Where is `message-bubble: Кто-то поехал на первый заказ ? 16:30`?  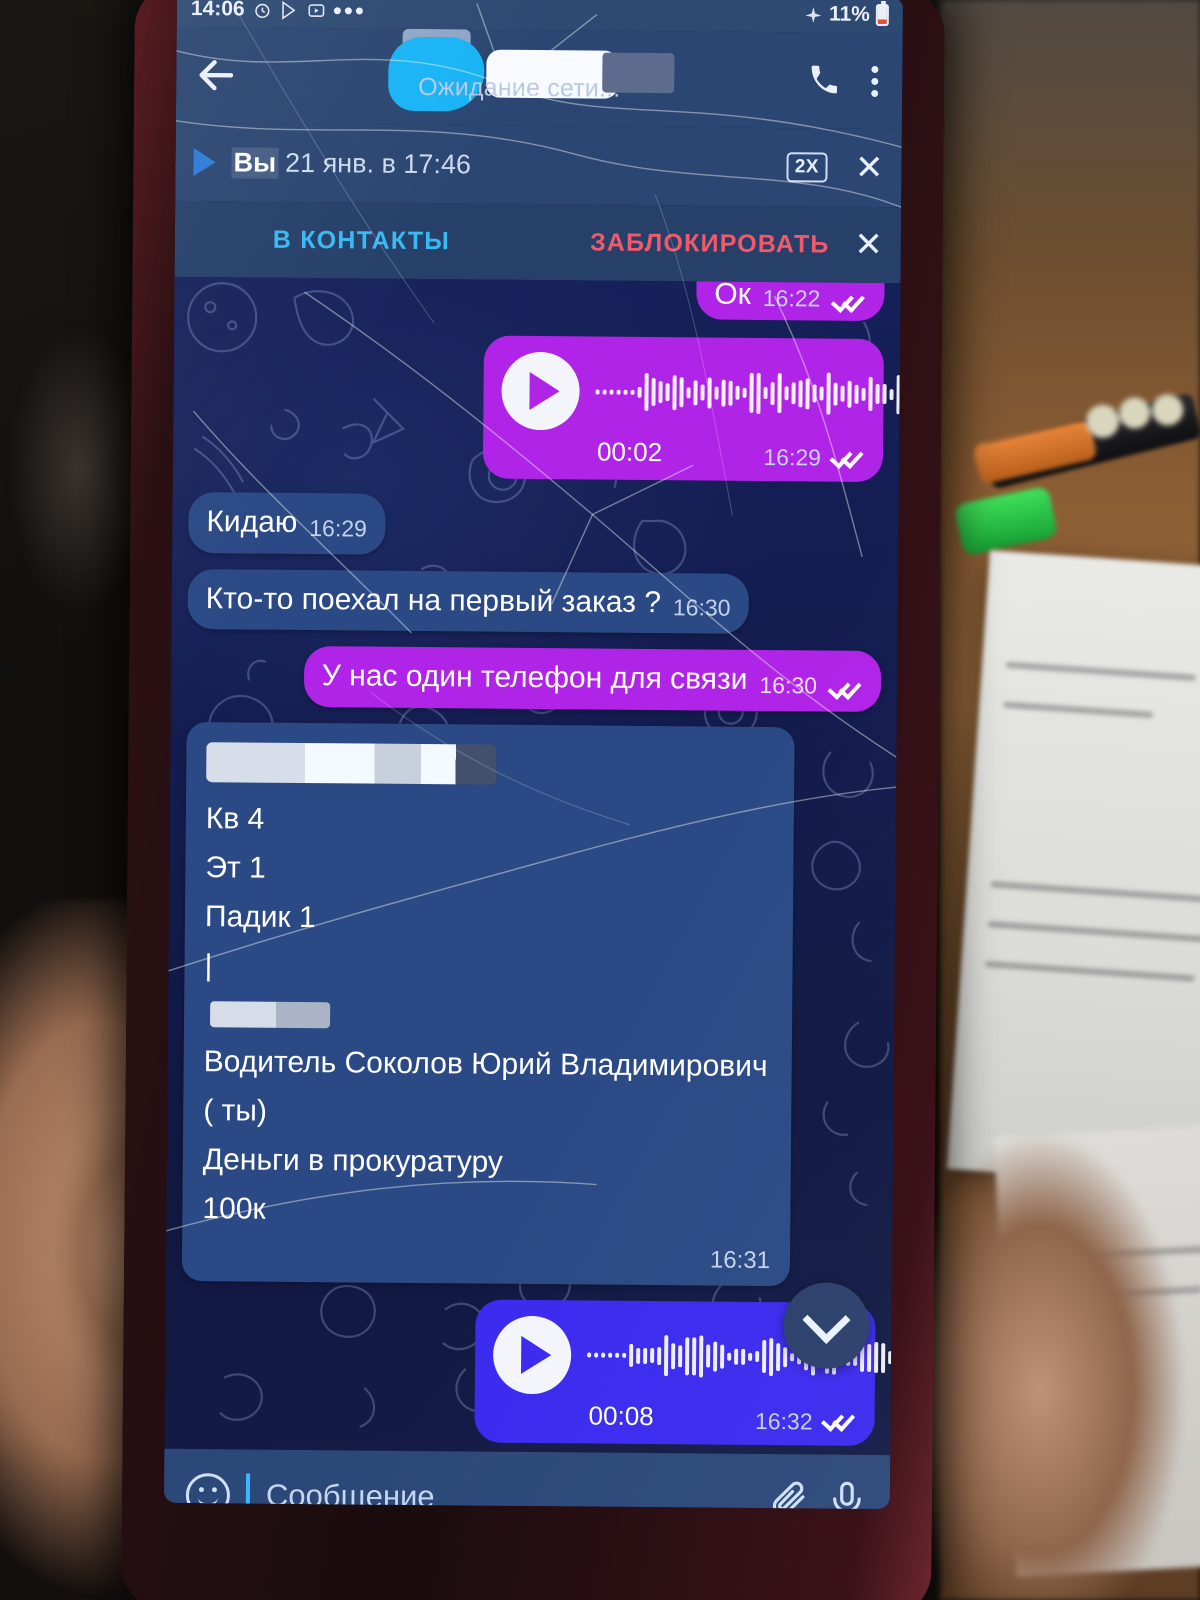
message-bubble: Кто-то поехал на первый заказ ? 16:30 is located at coordinates (468, 601).